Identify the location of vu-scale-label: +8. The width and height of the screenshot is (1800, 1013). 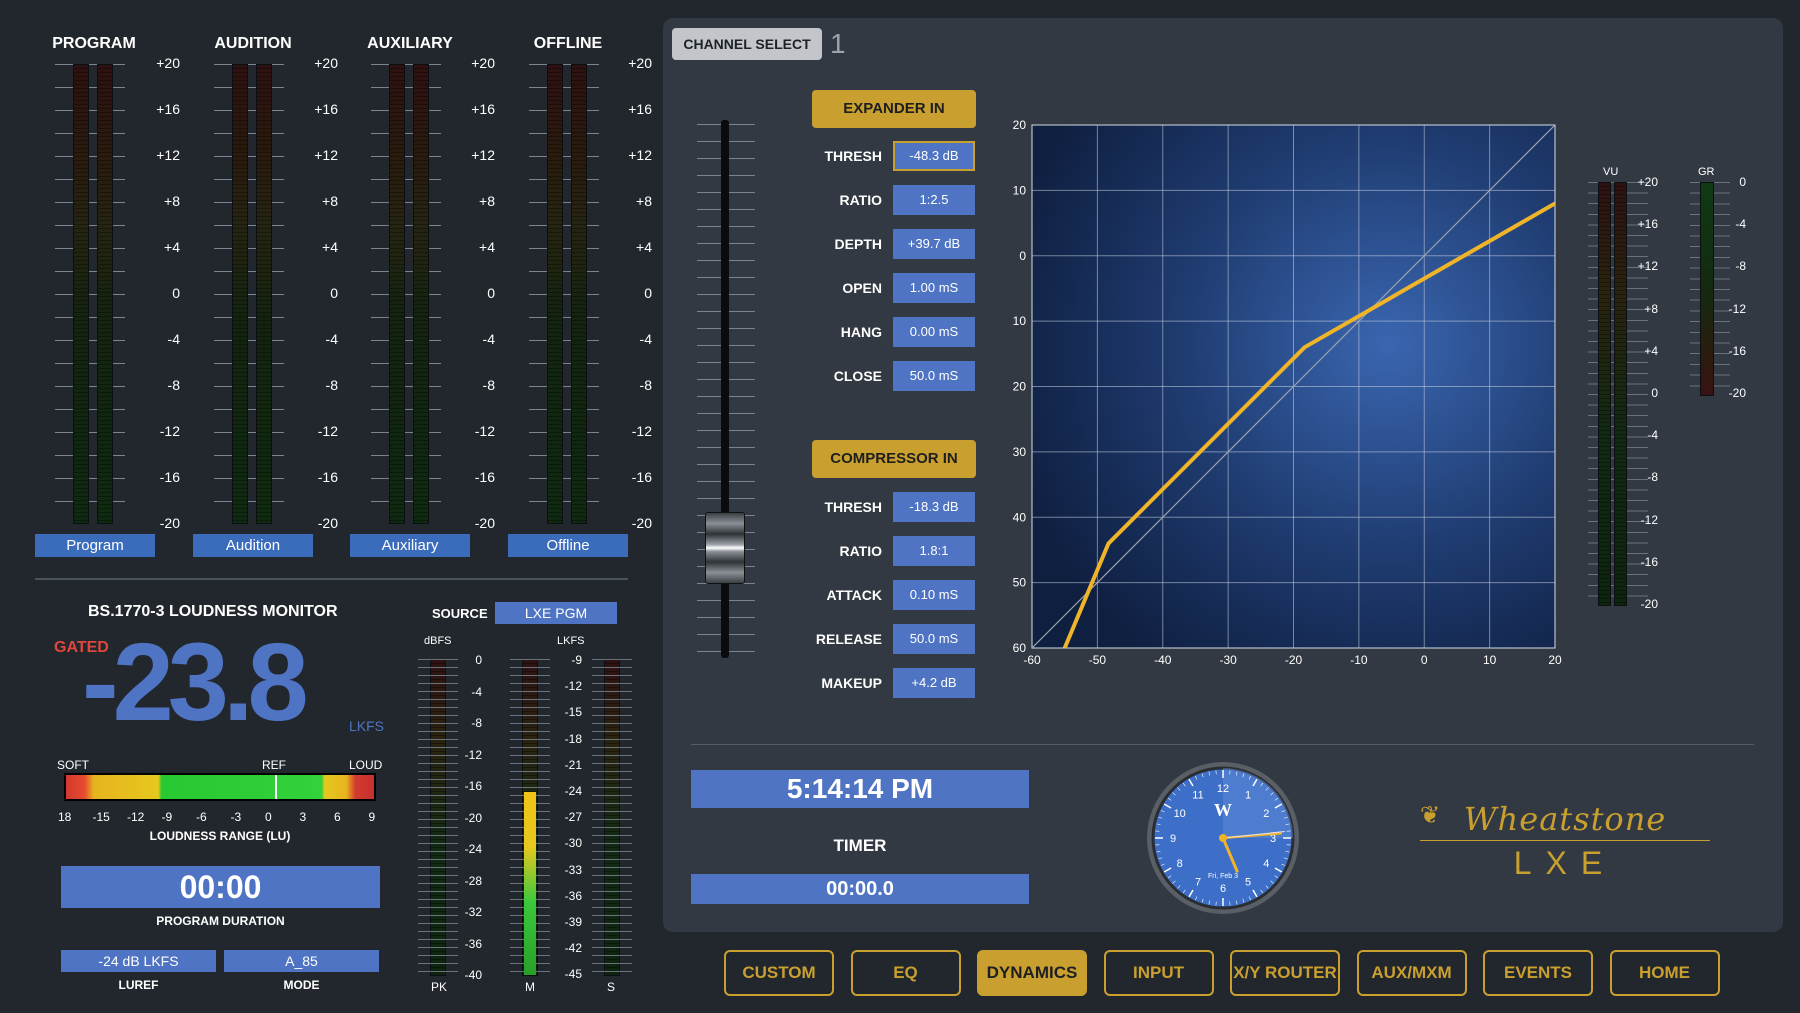
(1651, 308).